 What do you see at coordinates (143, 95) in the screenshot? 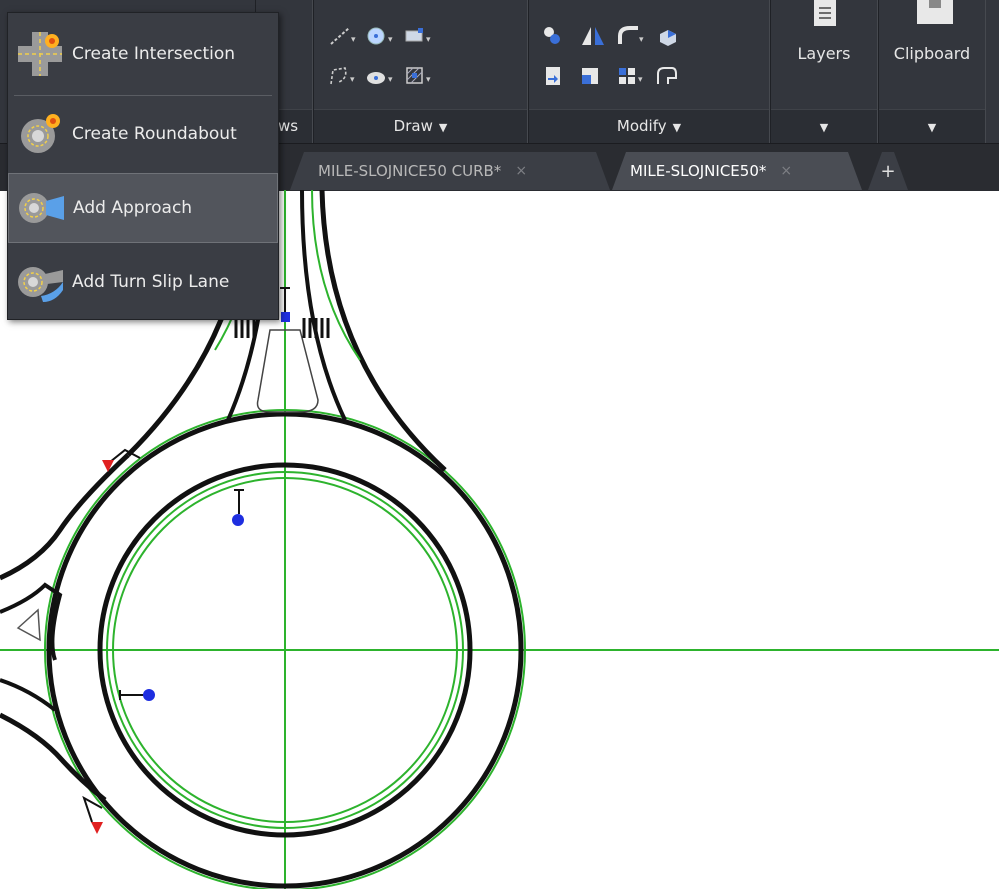
I see `menu-separator` at bounding box center [143, 95].